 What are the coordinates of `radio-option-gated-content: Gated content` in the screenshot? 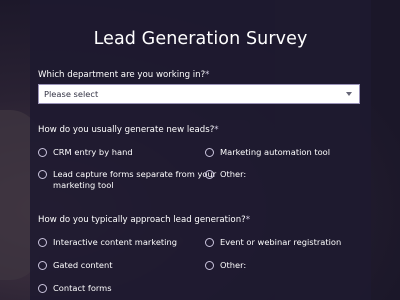 It's located at (75, 265).